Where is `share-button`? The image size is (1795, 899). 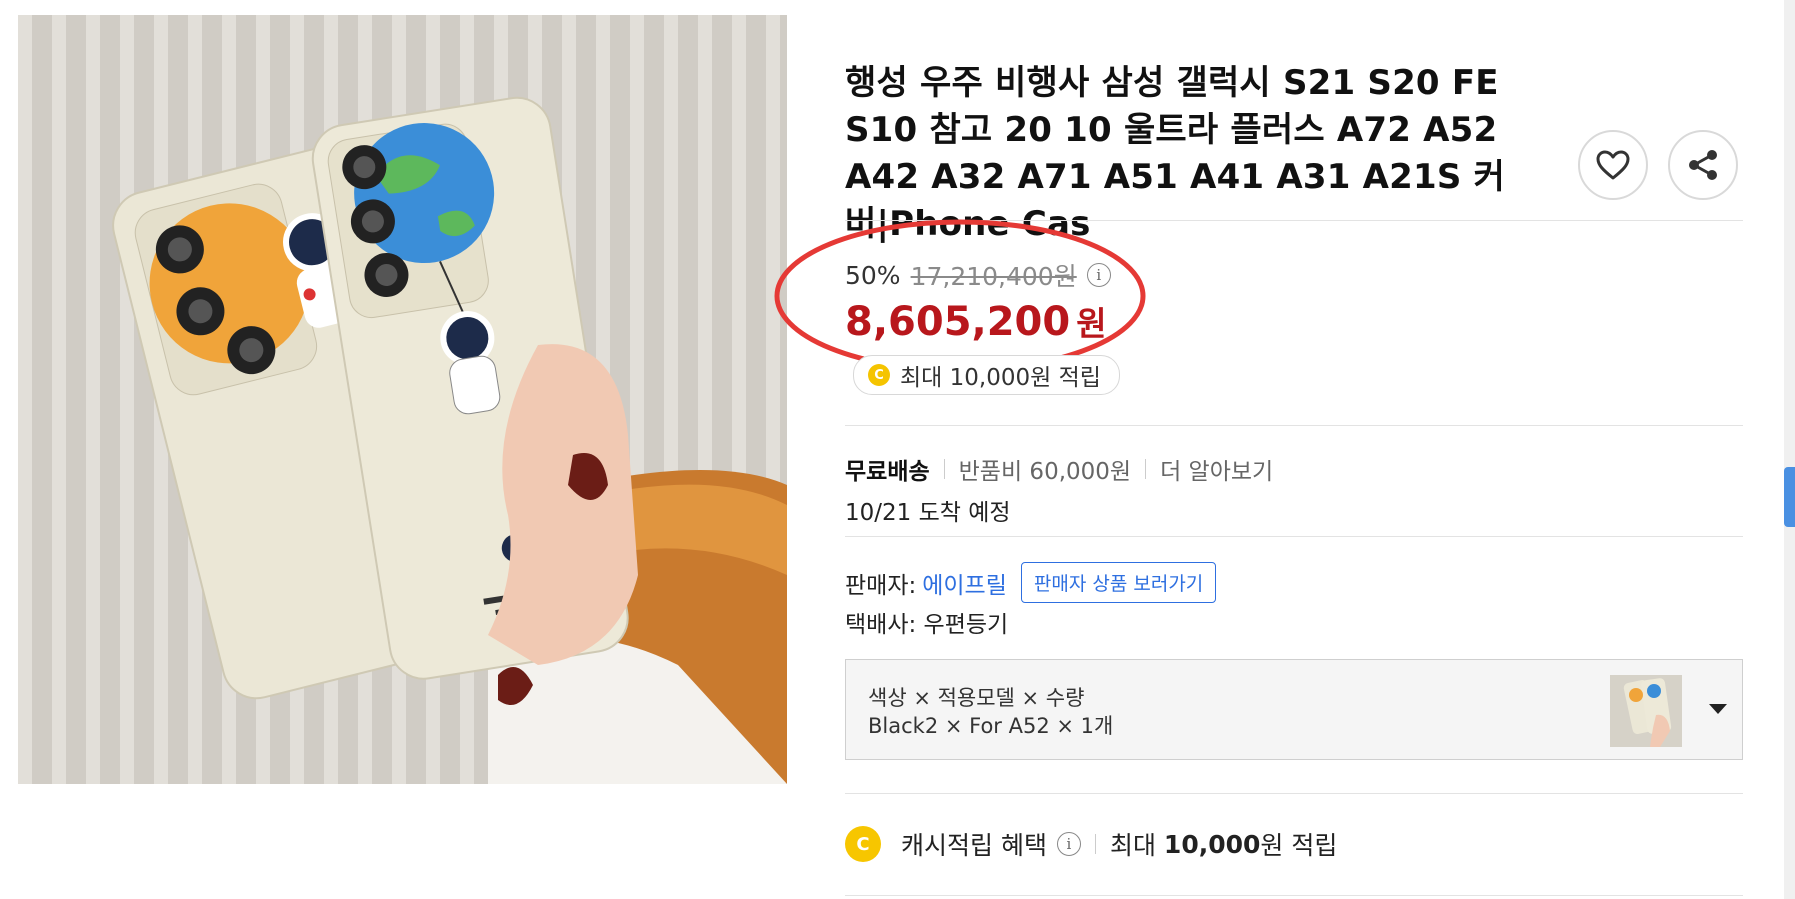
share-button is located at coordinates (1703, 165).